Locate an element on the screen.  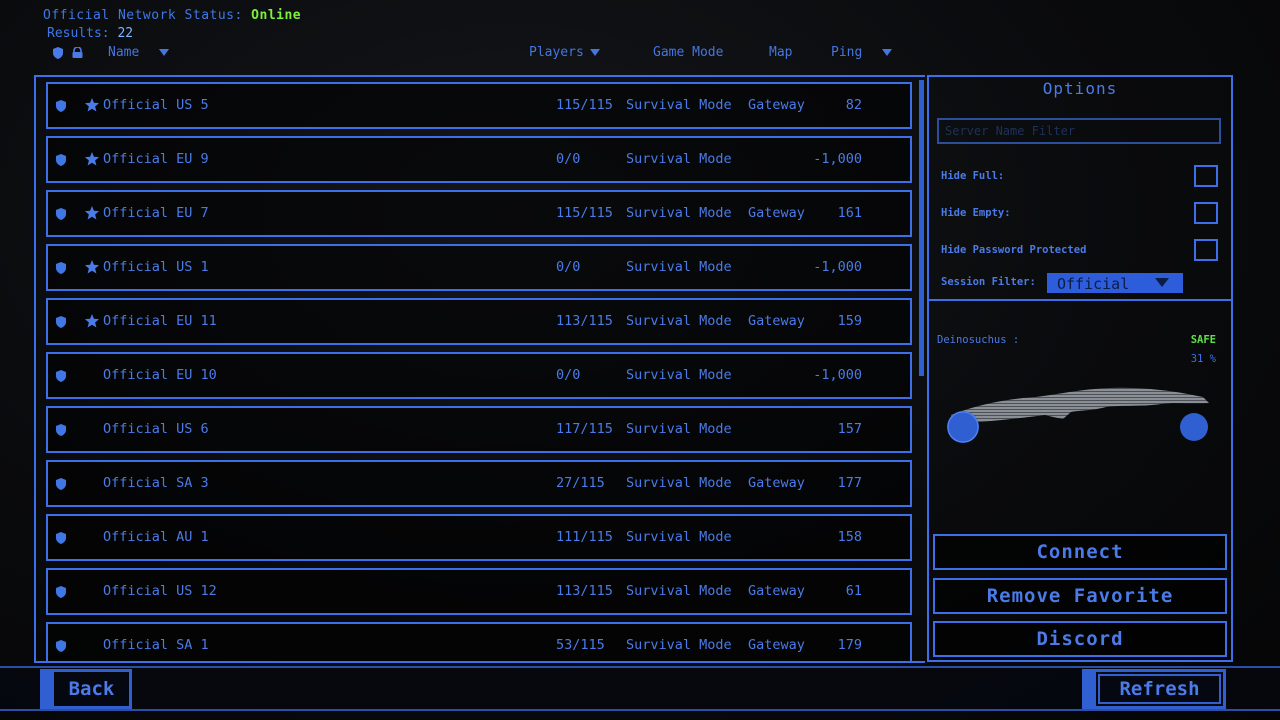
column-ping: Ping is located at coordinates (862, 52).